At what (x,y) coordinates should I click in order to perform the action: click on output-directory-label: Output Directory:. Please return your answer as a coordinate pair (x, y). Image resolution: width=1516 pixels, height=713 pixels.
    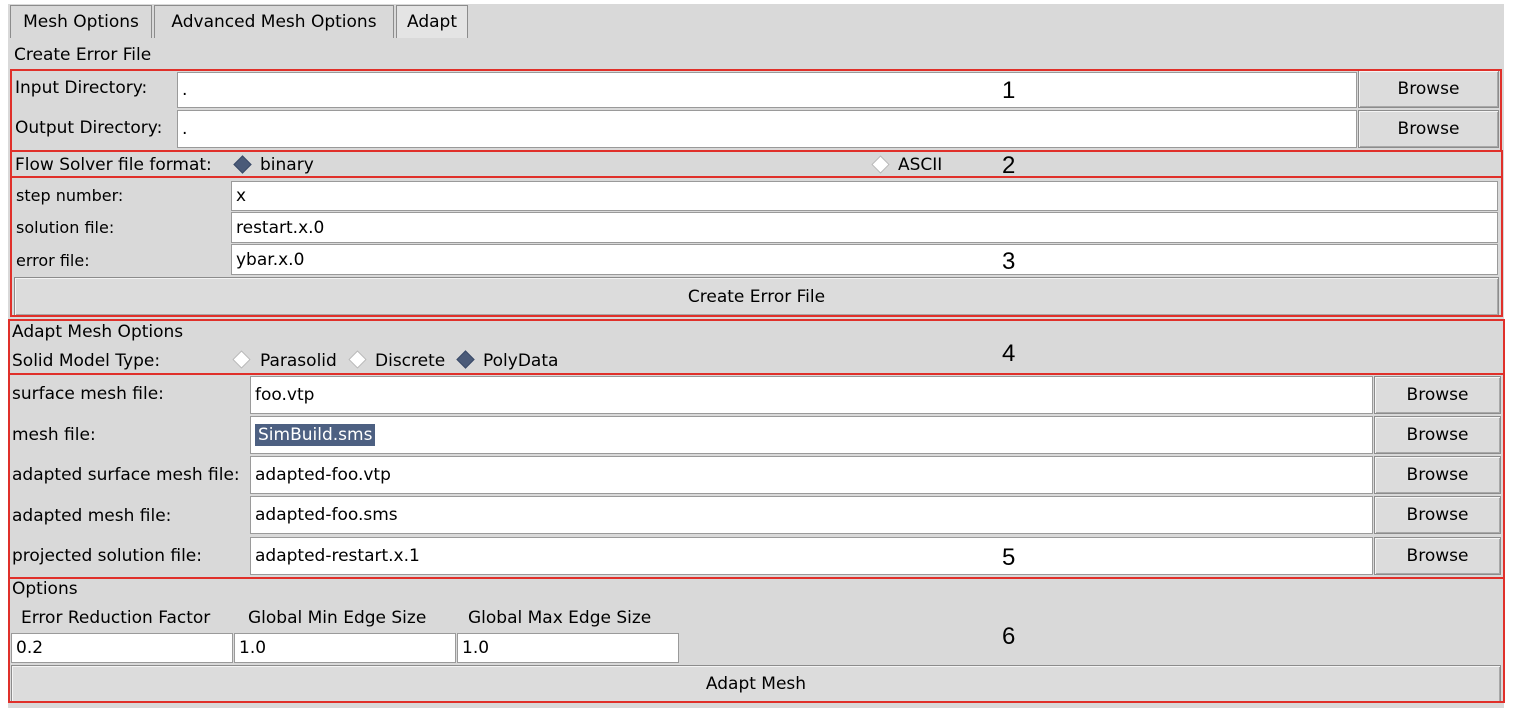
    Looking at the image, I should click on (89, 128).